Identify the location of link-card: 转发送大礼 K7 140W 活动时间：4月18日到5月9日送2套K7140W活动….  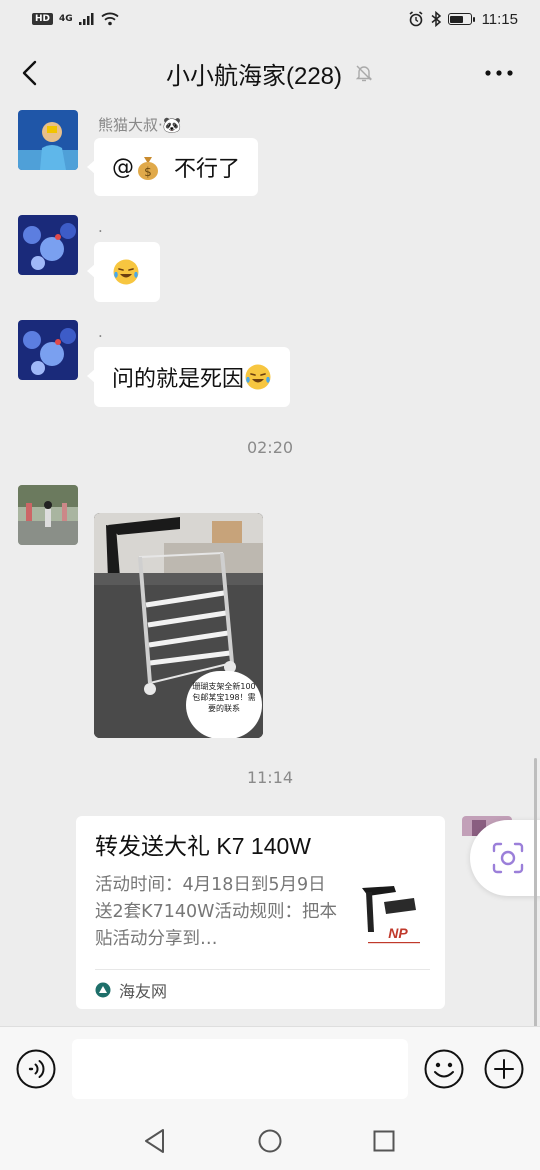
(260, 912).